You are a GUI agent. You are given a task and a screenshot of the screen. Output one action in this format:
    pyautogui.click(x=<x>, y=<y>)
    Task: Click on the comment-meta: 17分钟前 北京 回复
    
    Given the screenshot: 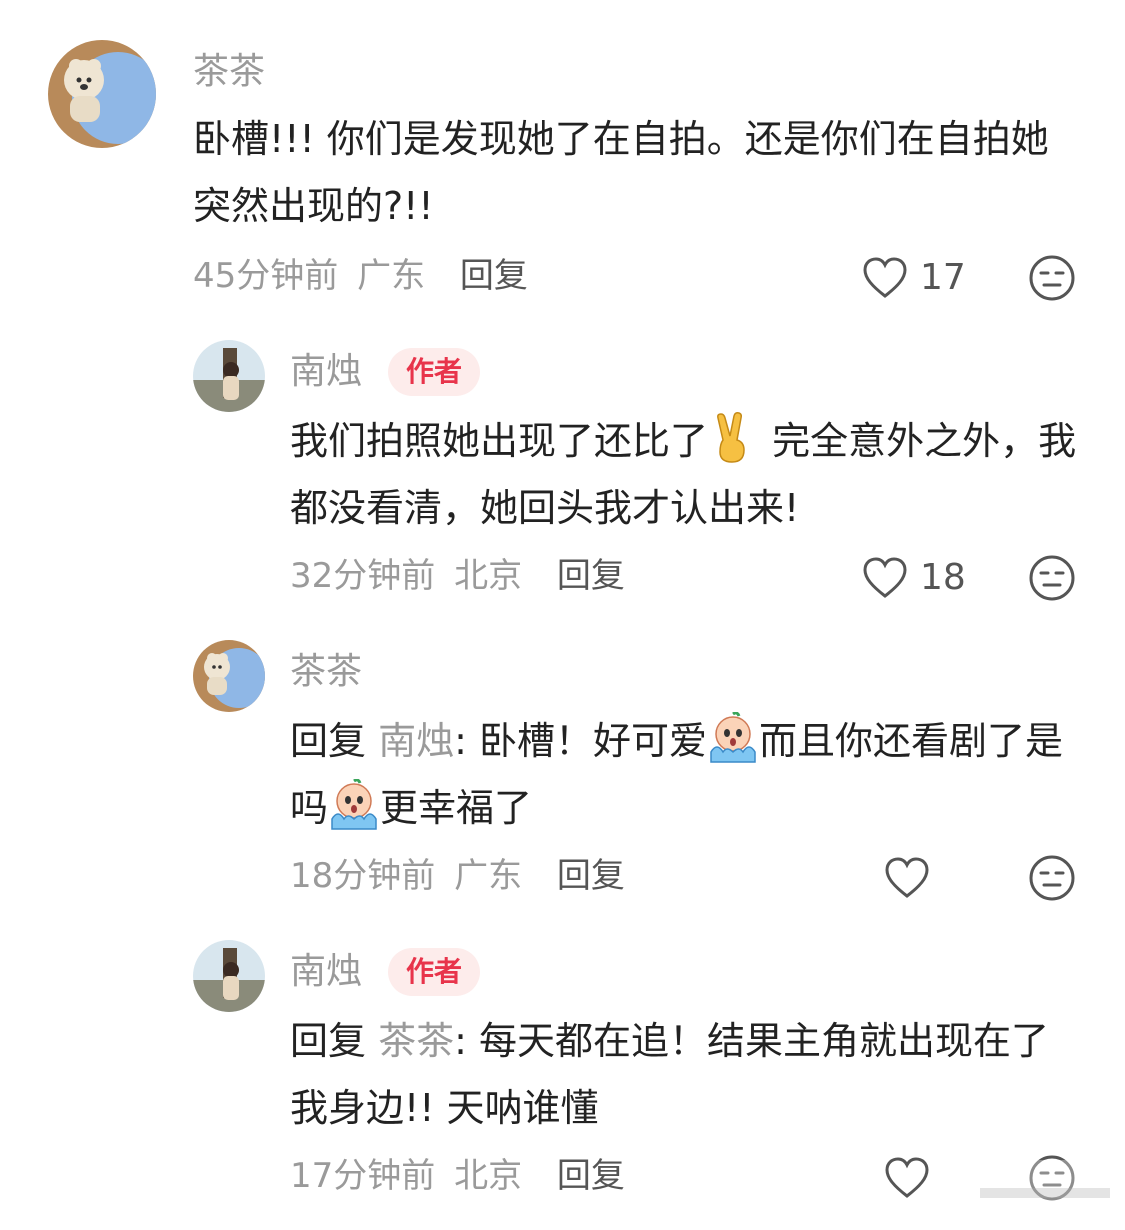 What is the action you would take?
    pyautogui.click(x=457, y=1176)
    